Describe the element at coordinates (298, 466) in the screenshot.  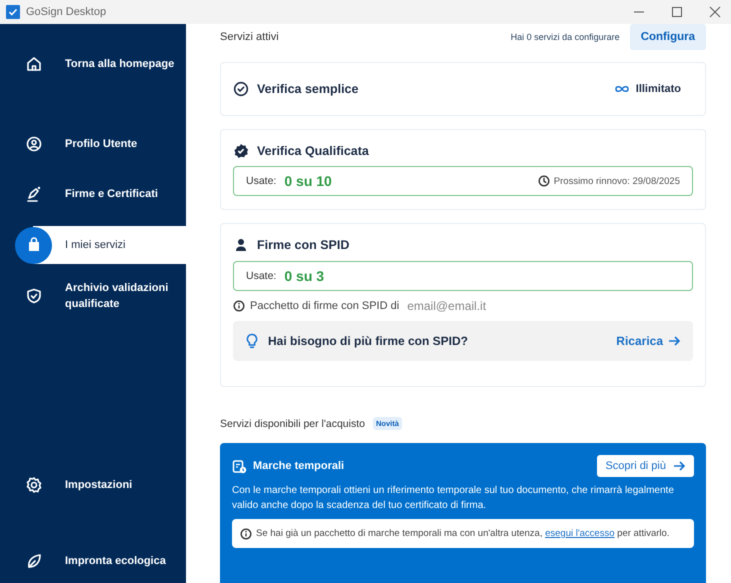
I see `card-title: Marche temporali` at that location.